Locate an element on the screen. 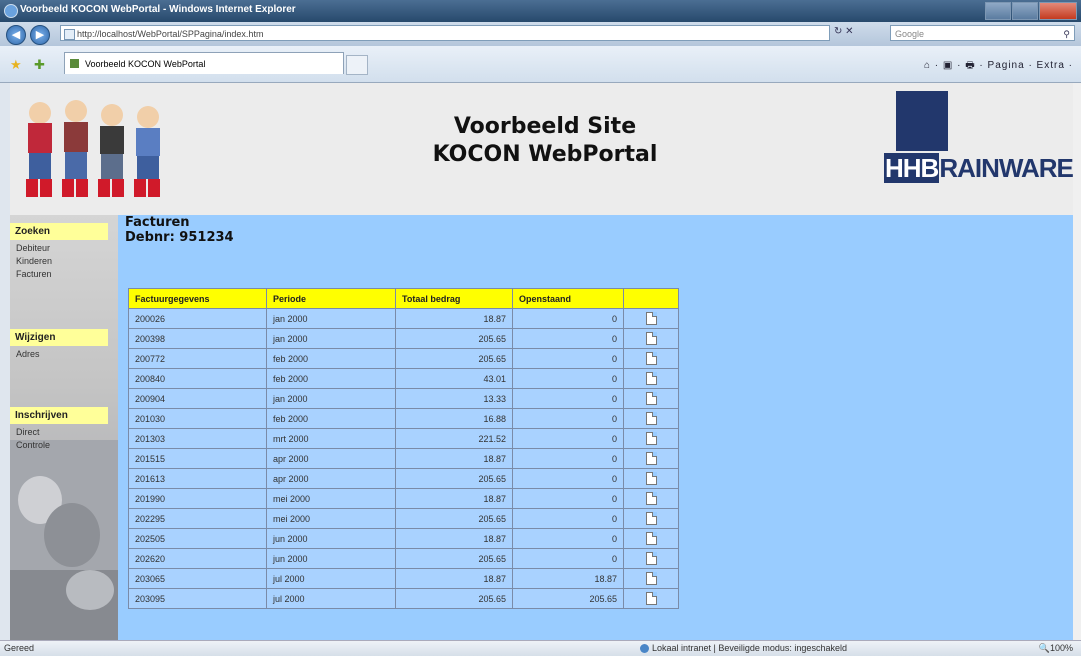 The width and height of the screenshot is (1081, 656). logo-suffix: RAINWARE is located at coordinates (1006, 168).